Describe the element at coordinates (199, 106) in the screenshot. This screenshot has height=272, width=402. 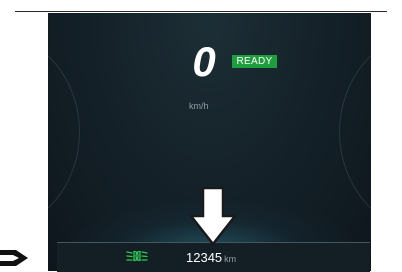
I see `speed-unit-label: km/h` at that location.